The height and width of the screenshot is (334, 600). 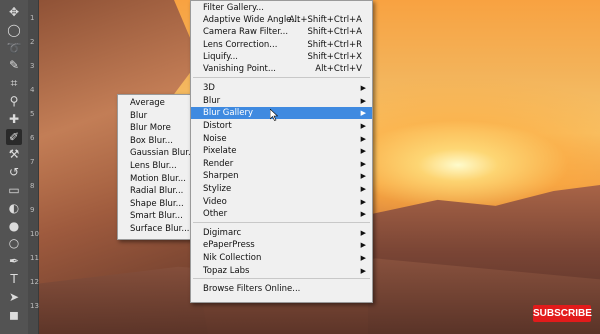 What do you see at coordinates (14, 297) in the screenshot?
I see `path-select-icon: ➤` at bounding box center [14, 297].